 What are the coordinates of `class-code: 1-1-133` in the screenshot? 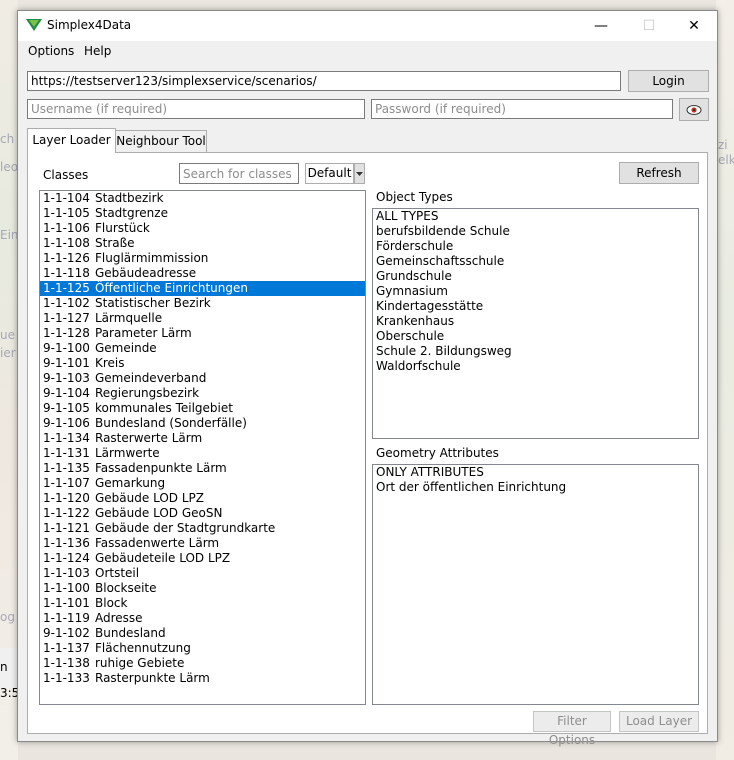 It's located at (66, 678).